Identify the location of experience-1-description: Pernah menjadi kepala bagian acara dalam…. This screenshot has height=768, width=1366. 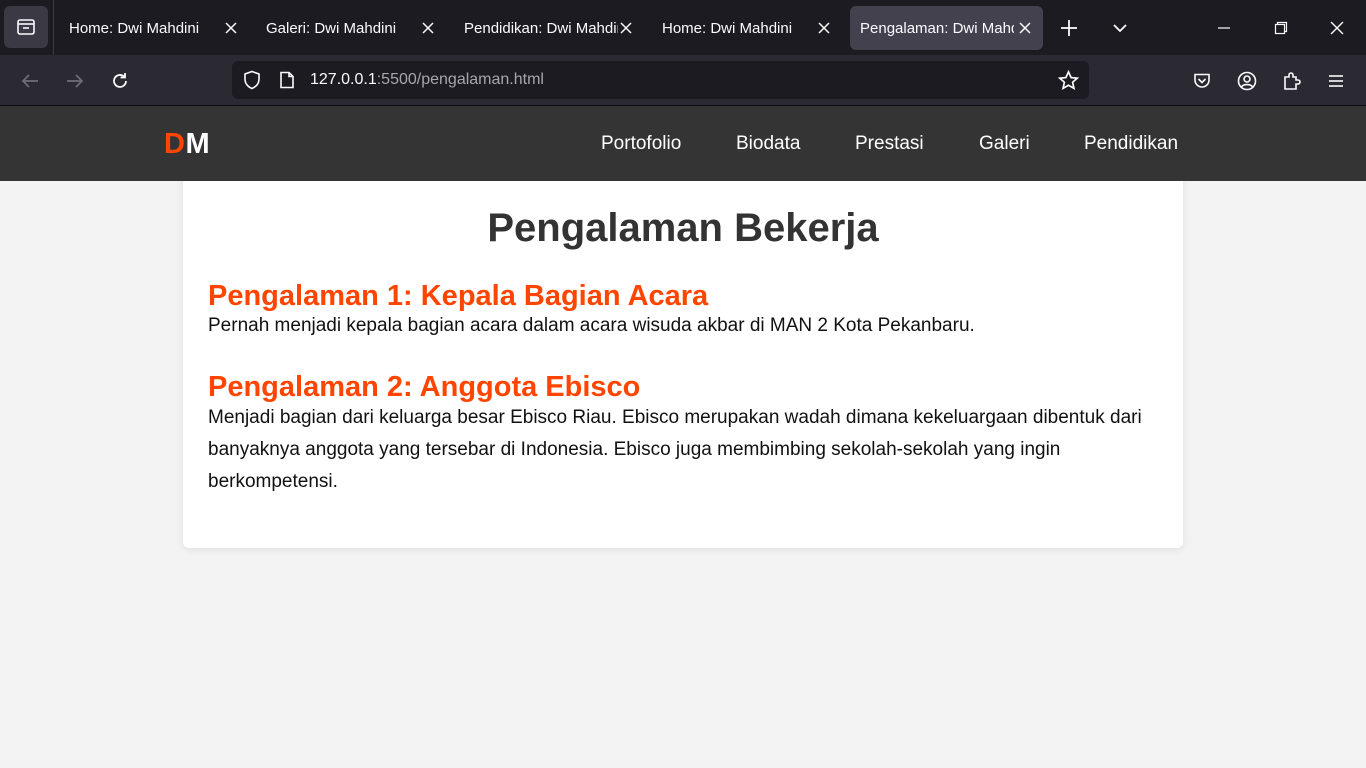
(591, 325).